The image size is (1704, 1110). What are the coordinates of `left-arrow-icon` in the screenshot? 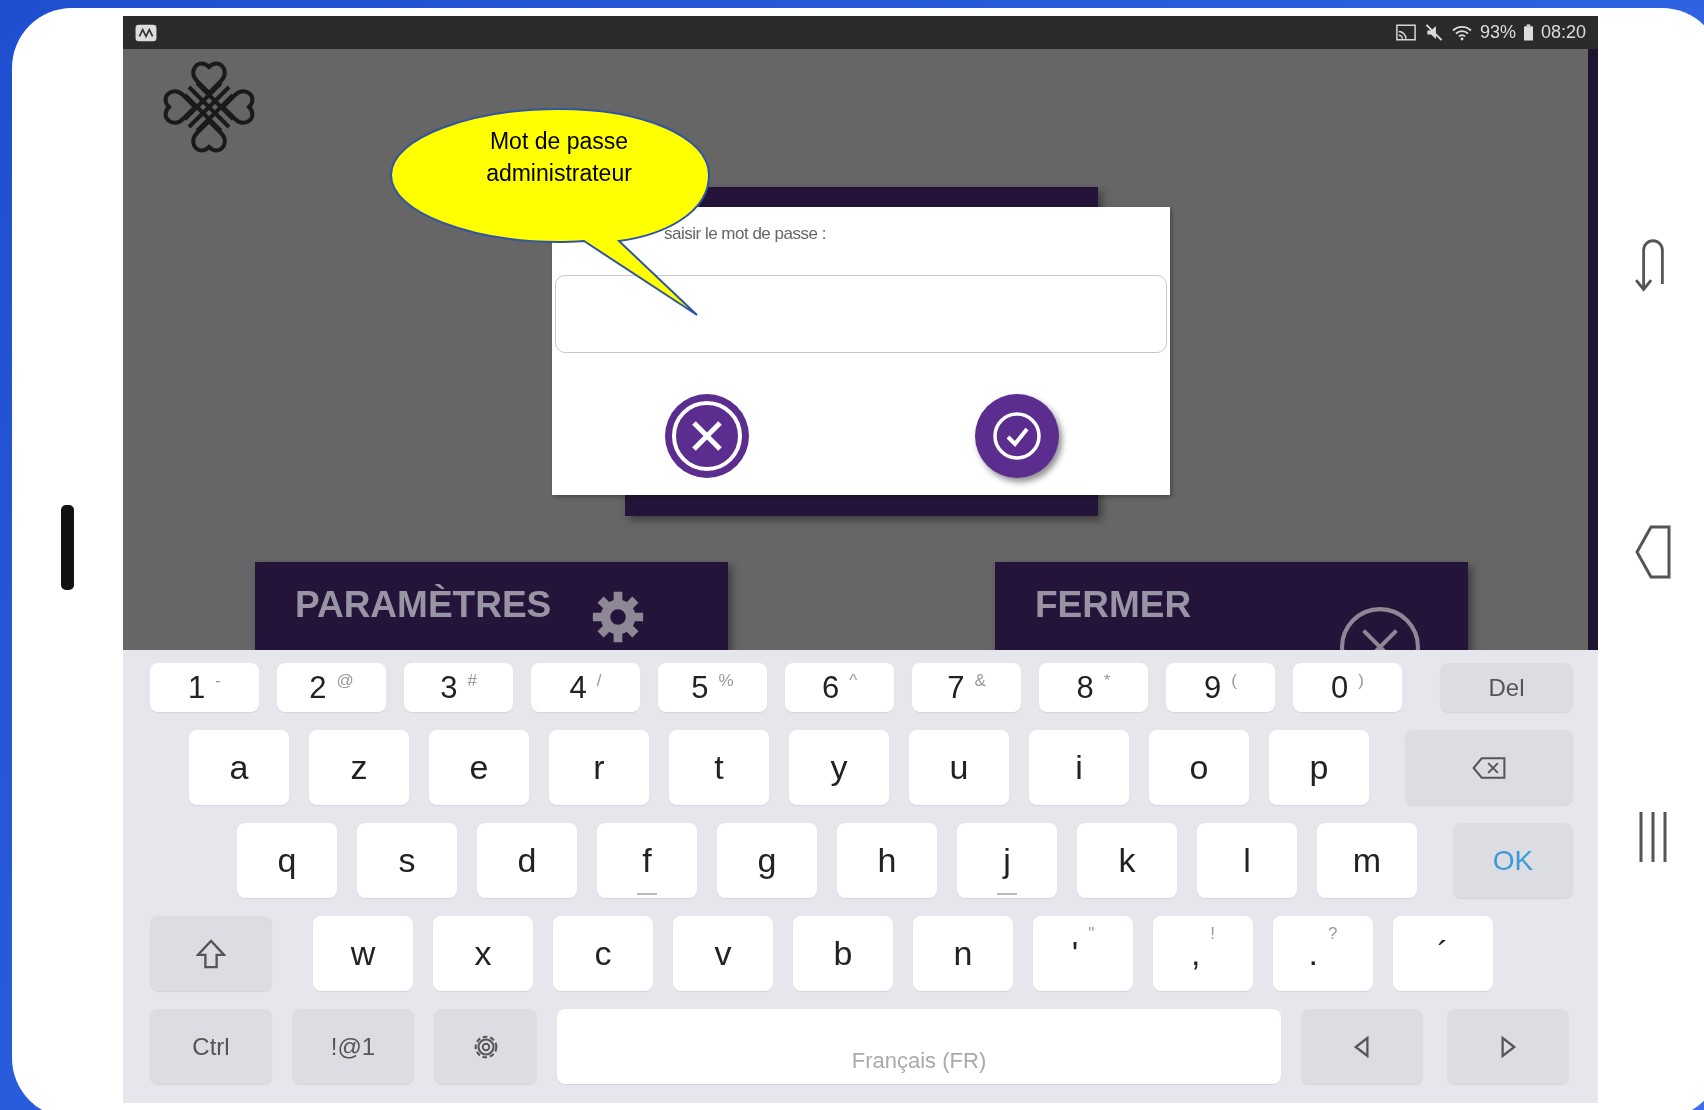 It's located at (1362, 1046).